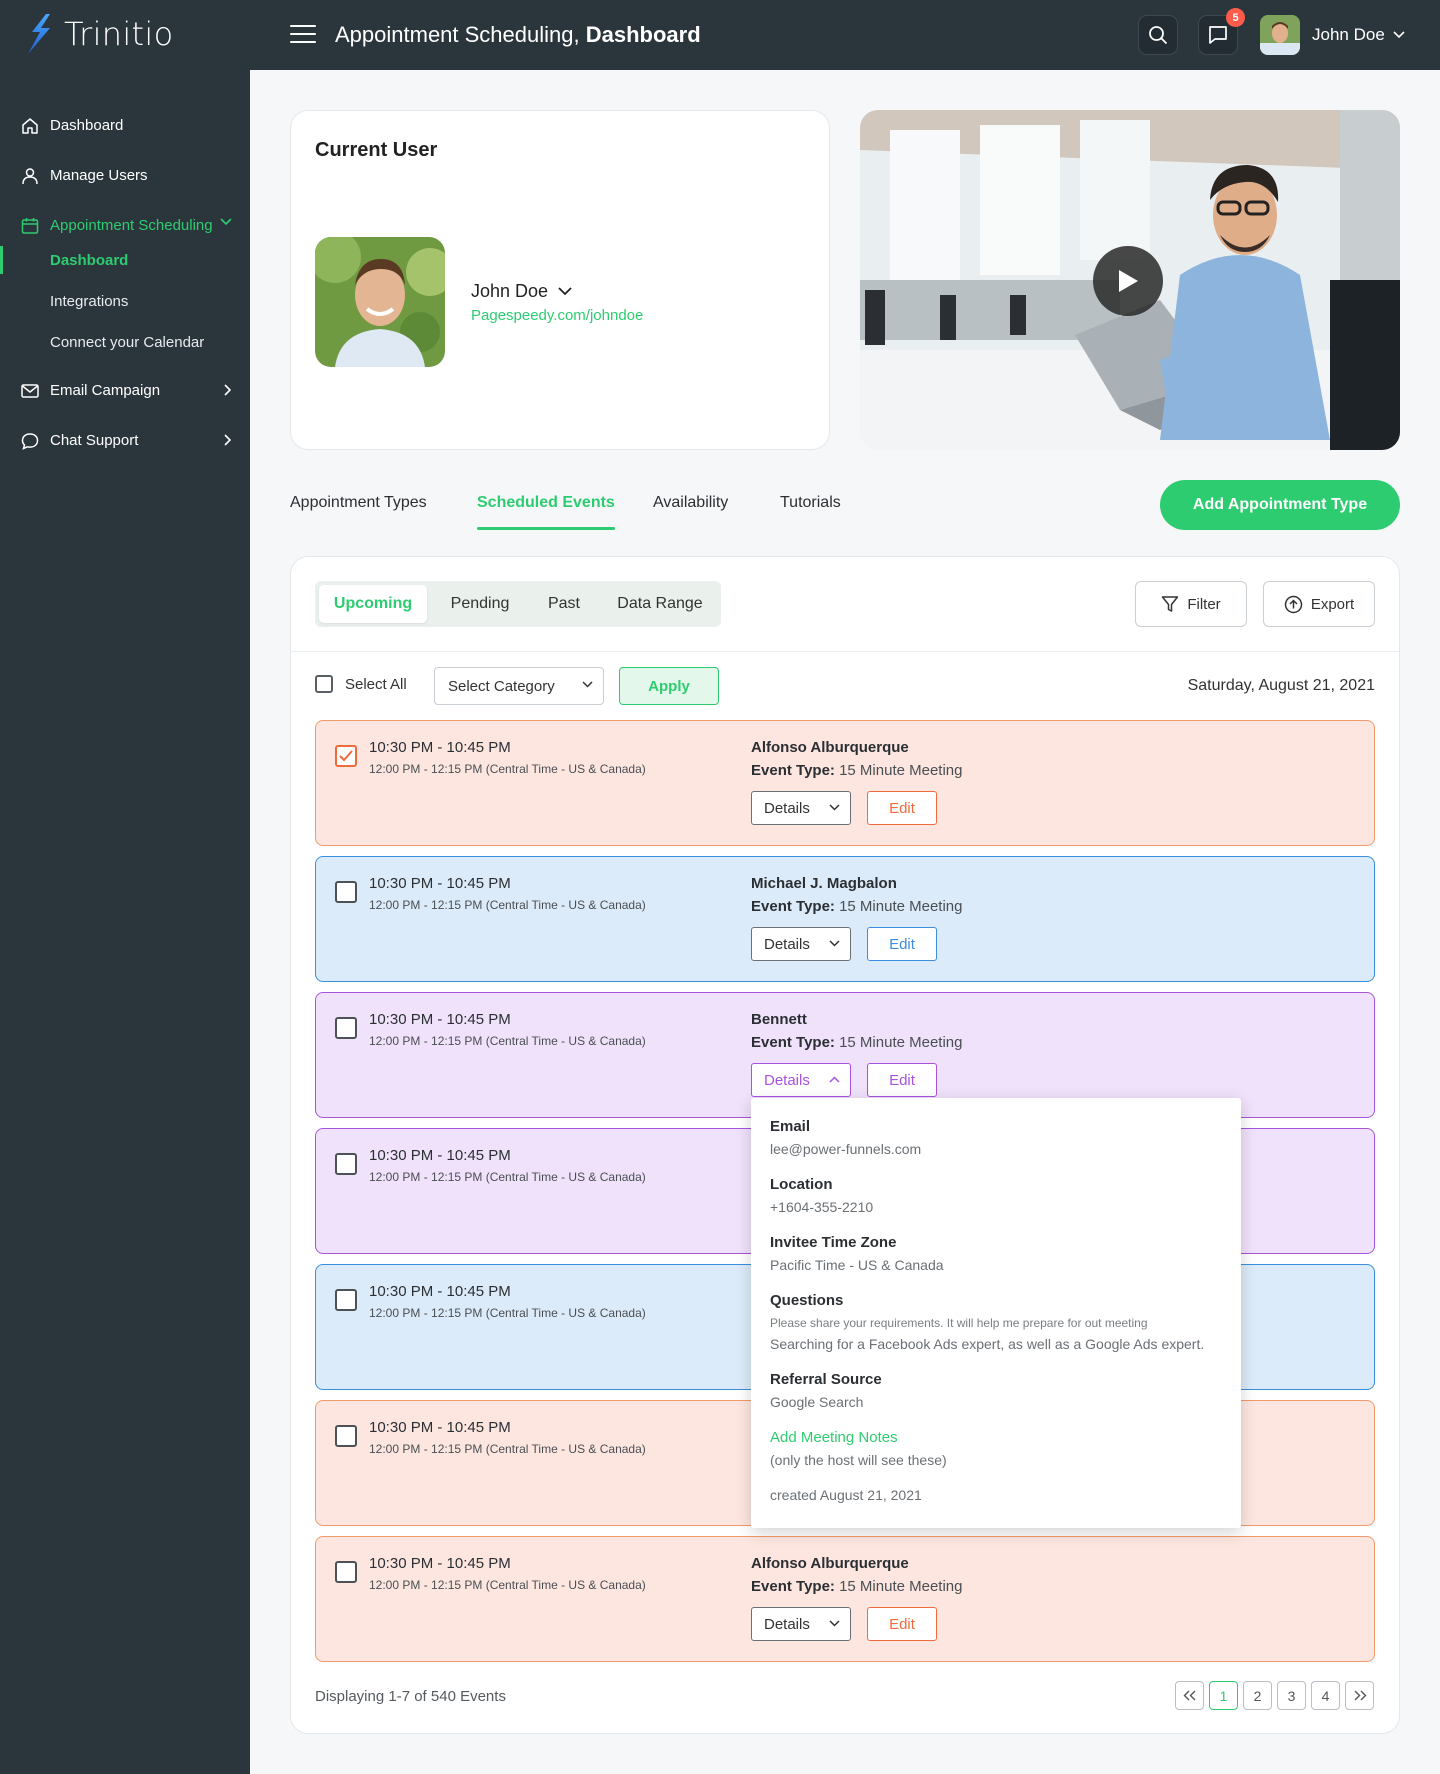 The height and width of the screenshot is (1774, 1440). Describe the element at coordinates (817, 1402) in the screenshot. I see `referral-value: Google Search` at that location.